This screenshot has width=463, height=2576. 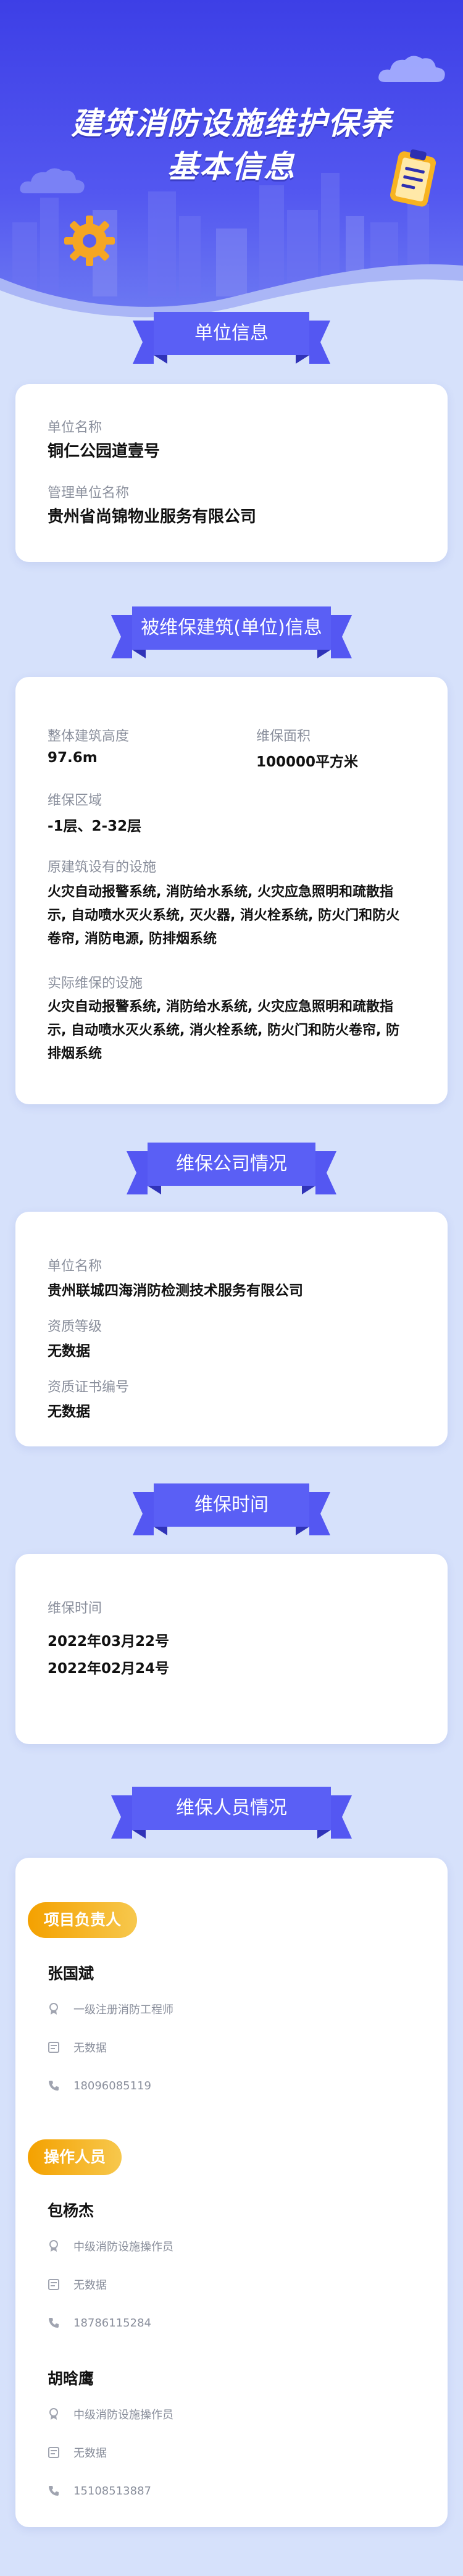 I want to click on section-heading-building: 被维保建筑(单位)信息, so click(x=231, y=633).